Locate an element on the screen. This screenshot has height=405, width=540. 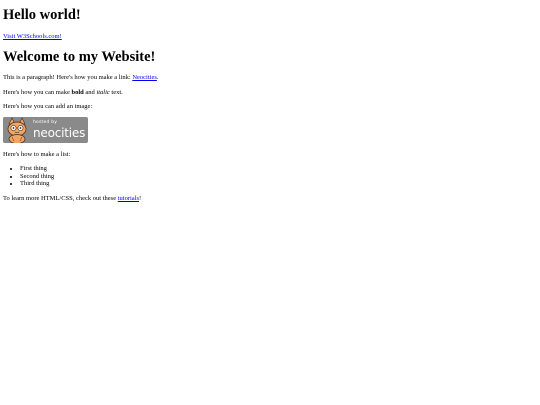
badge-text: hosted by neocities is located at coordinates (59, 130).